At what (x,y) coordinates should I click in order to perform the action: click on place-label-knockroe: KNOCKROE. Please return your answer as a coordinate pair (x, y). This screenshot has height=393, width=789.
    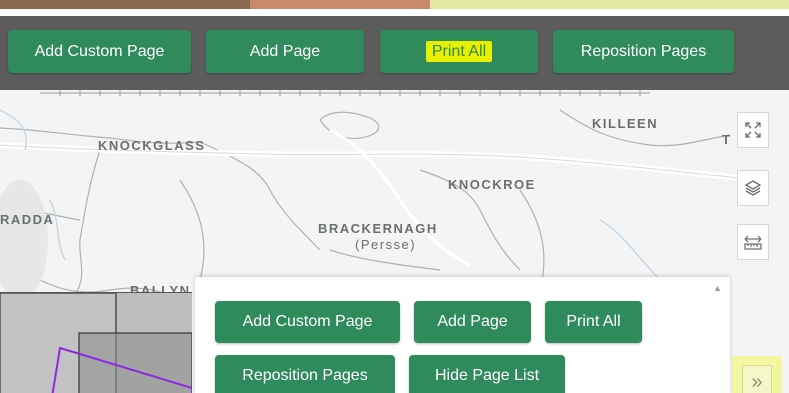
    Looking at the image, I should click on (492, 184).